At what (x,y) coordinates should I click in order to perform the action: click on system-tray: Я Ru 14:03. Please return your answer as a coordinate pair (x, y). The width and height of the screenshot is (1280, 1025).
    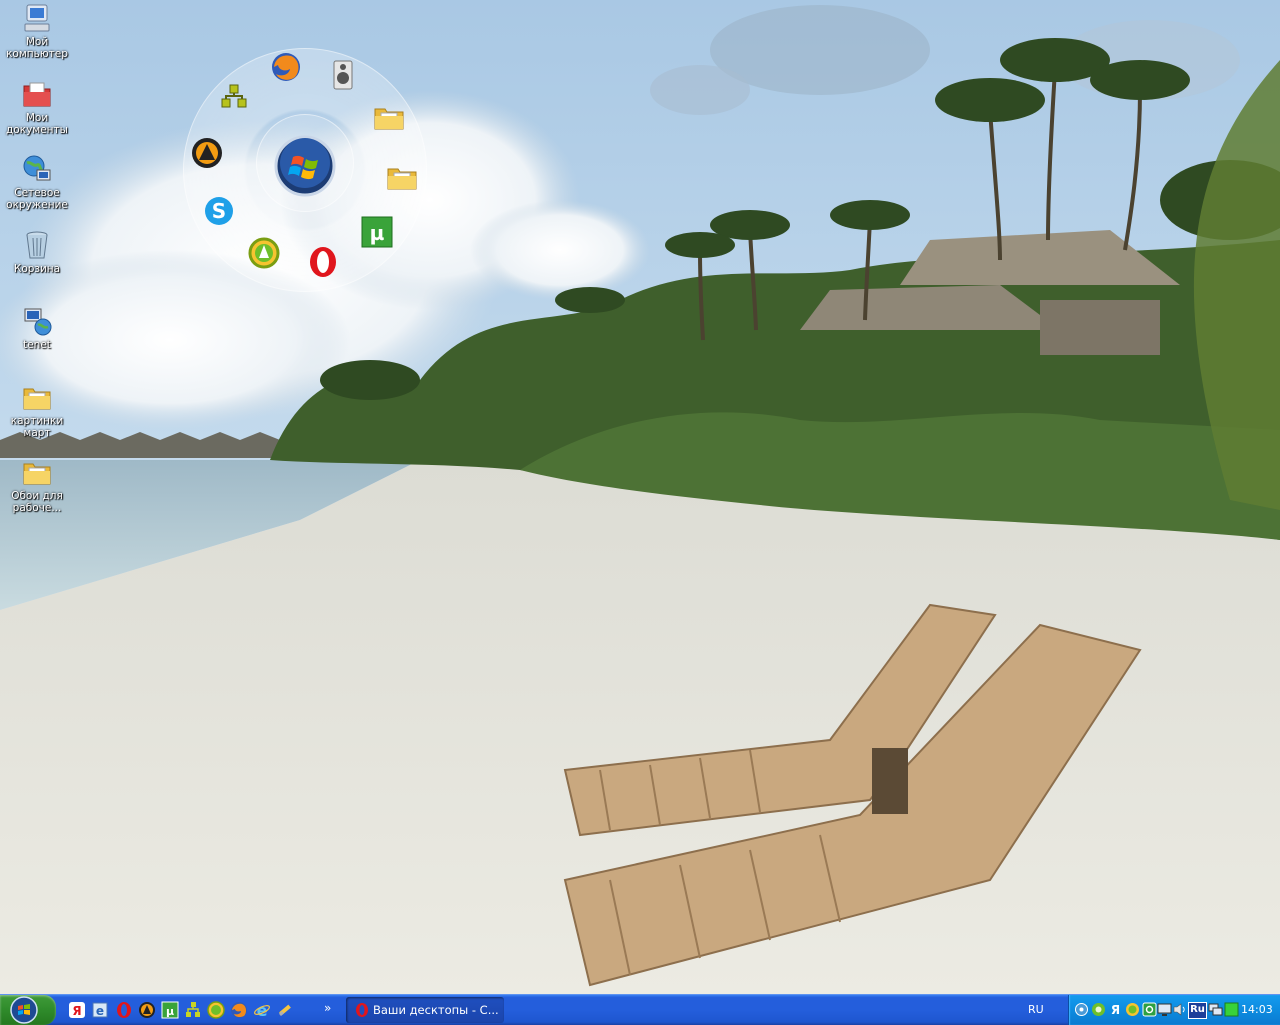
    Looking at the image, I should click on (1174, 1010).